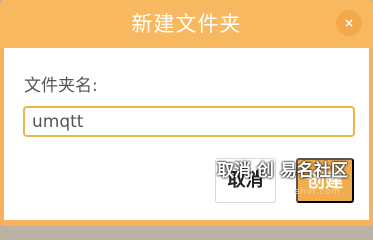 The width and height of the screenshot is (373, 240). Describe the element at coordinates (325, 180) in the screenshot. I see `create-button: 创建` at that location.